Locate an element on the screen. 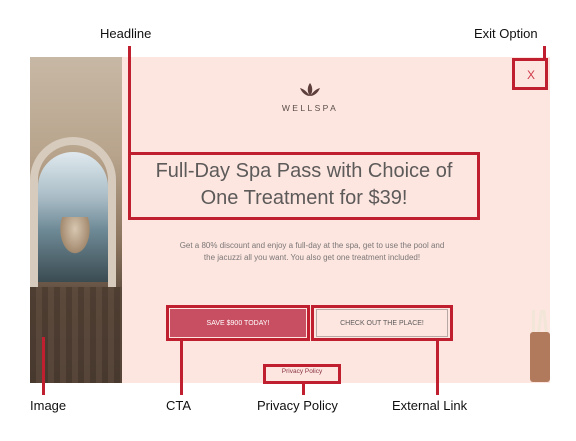 The width and height of the screenshot is (576, 441). brand-name: WELLSPA is located at coordinates (310, 108).